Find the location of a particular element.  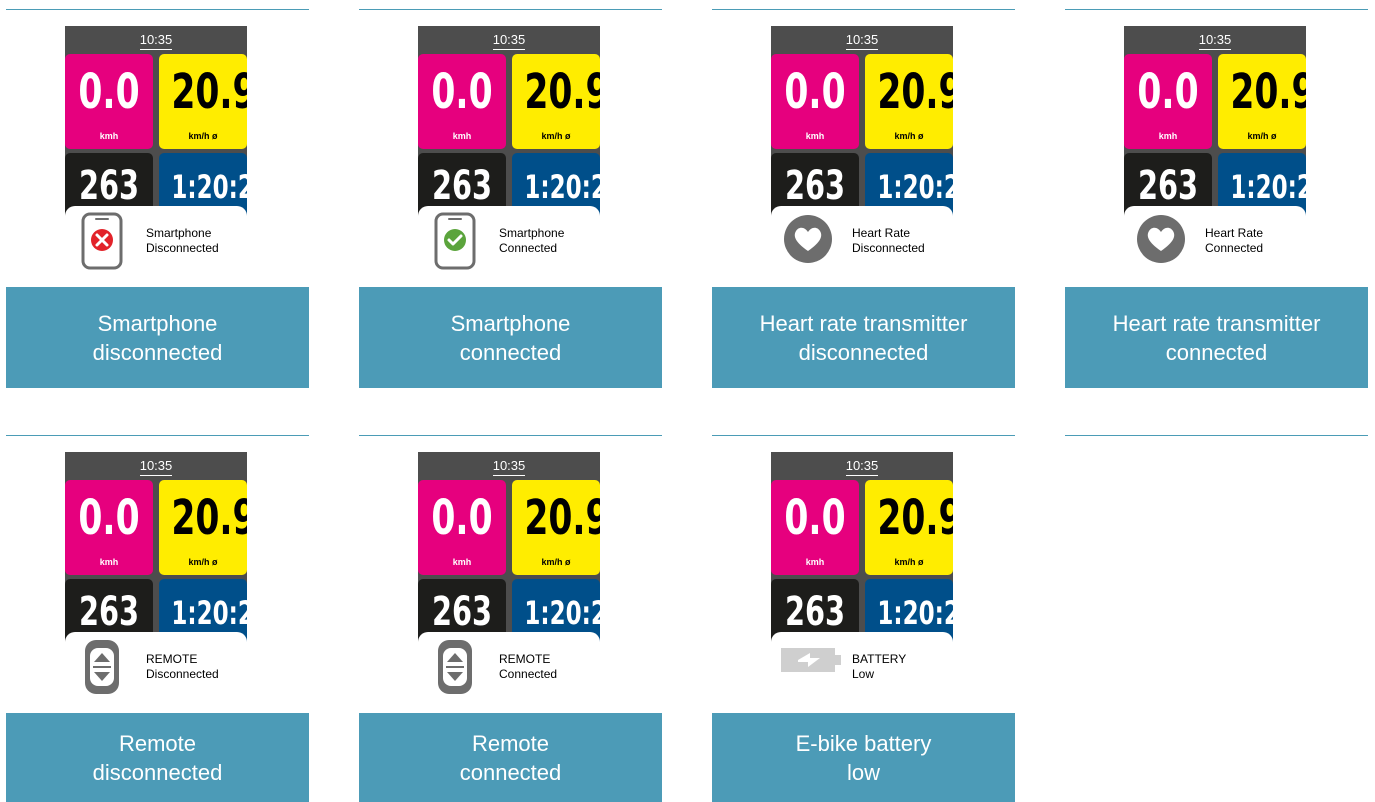

caption: Smartphone disconnected is located at coordinates (157, 337).